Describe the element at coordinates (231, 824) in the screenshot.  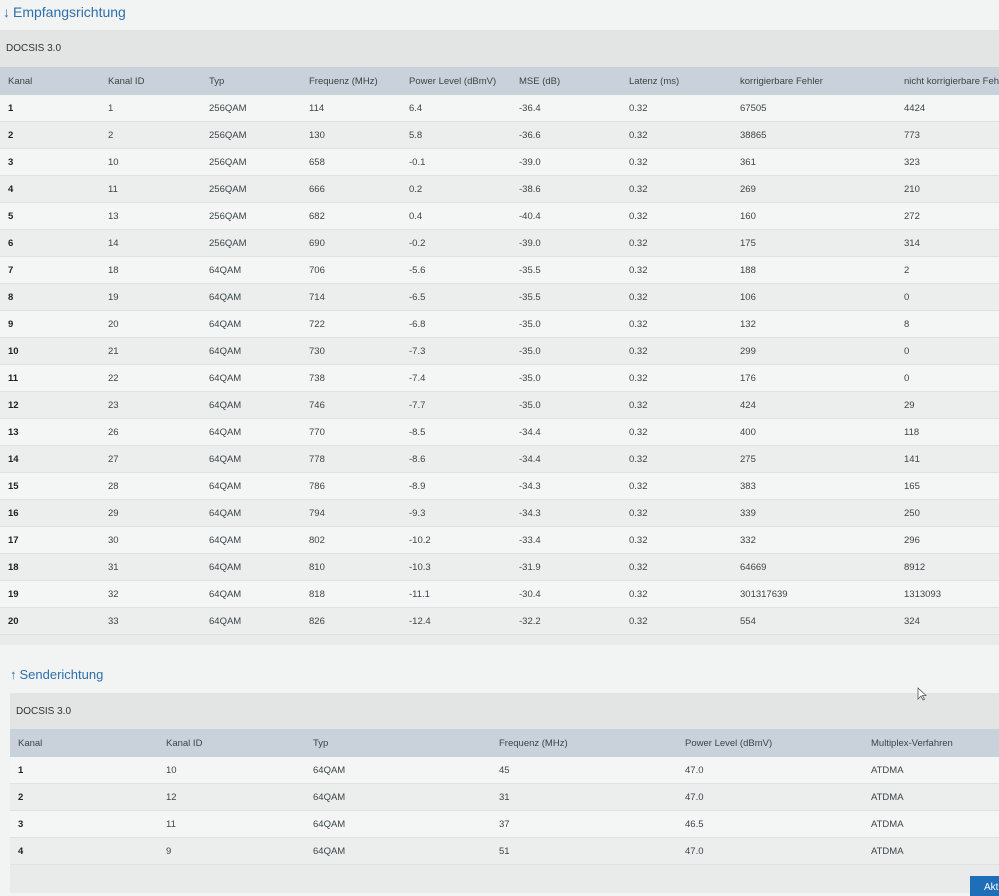
I see `upstream-cell: 11` at that location.